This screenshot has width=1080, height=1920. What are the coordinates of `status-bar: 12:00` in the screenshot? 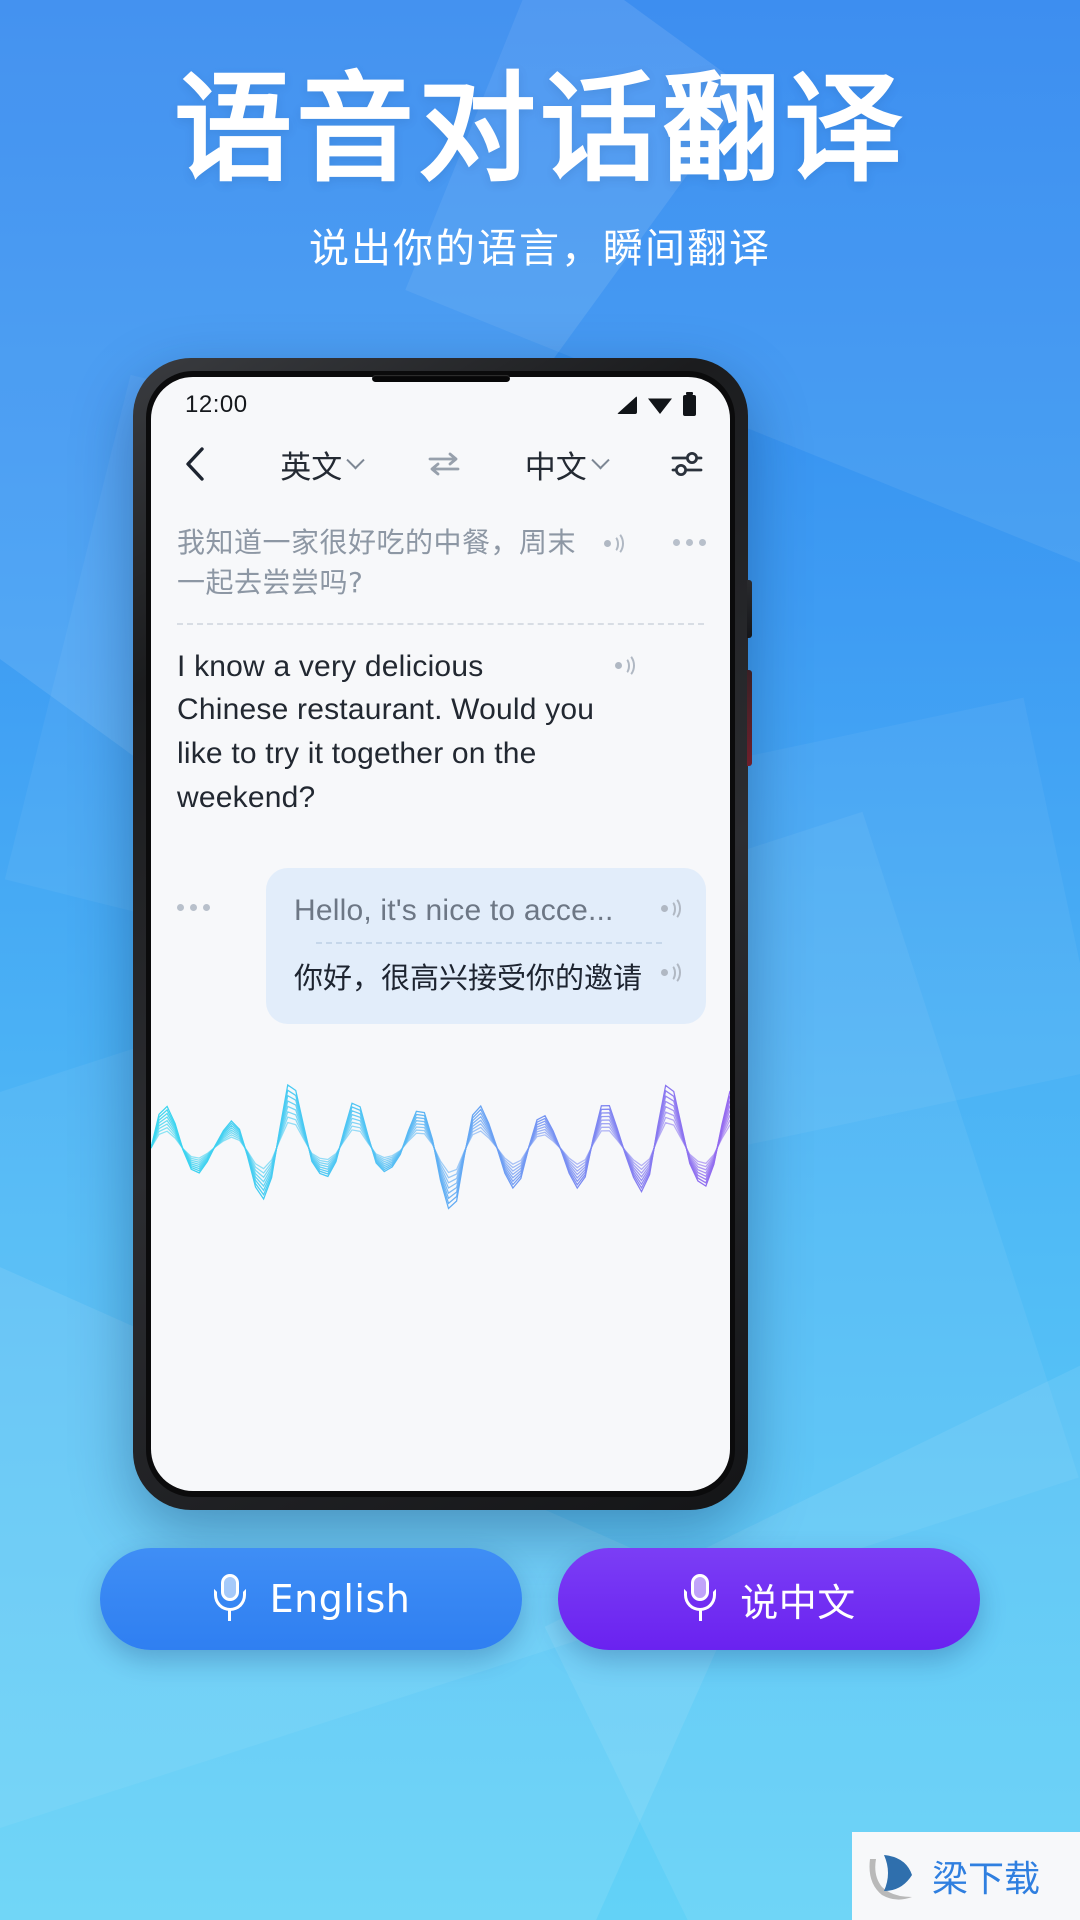 It's located at (440, 405).